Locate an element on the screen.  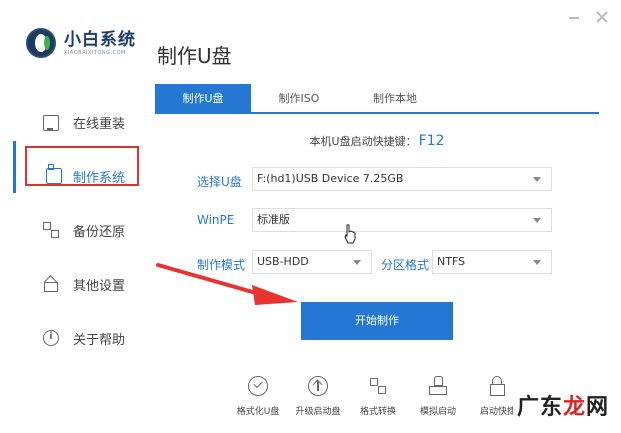
monitor-icon is located at coordinates (51, 123).